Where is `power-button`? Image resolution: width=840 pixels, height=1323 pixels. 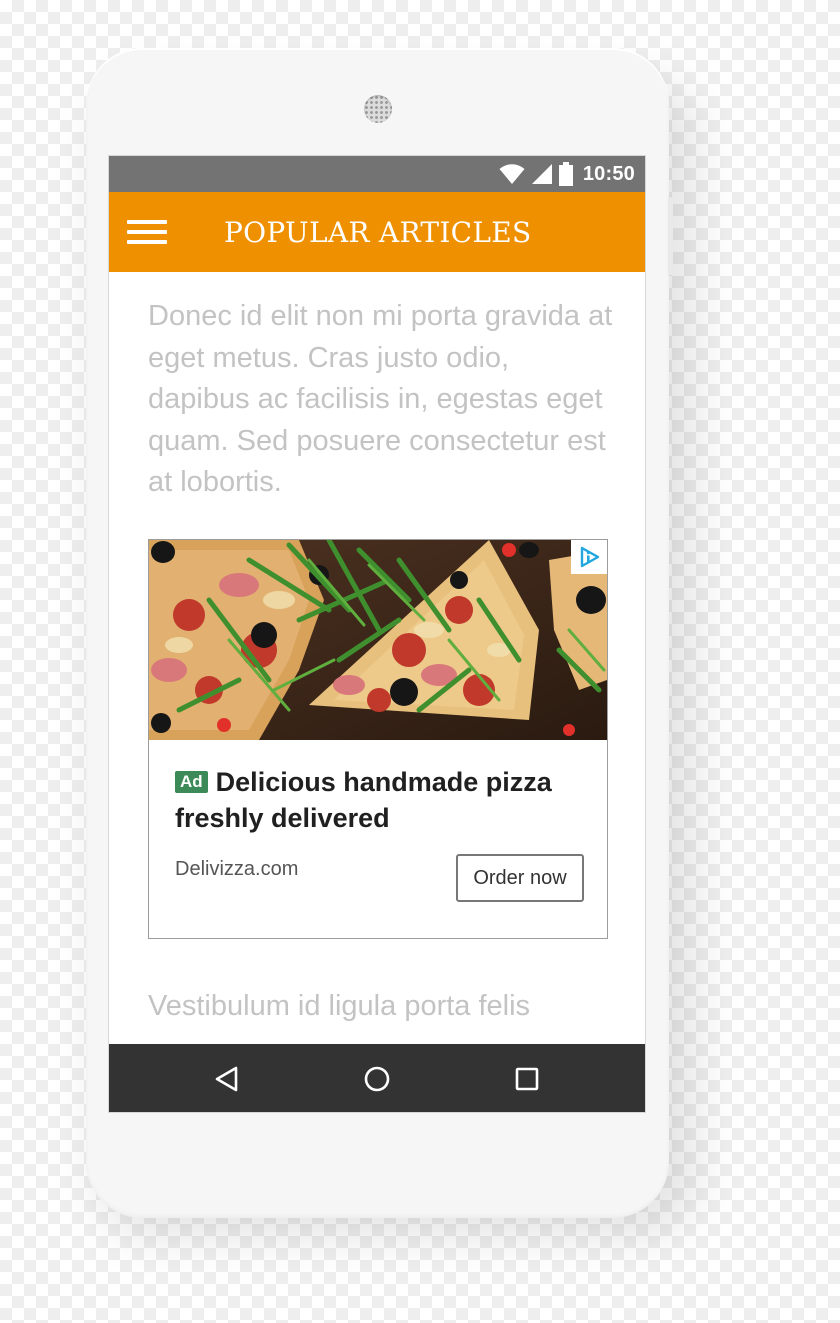
power-button is located at coordinates (670, 236).